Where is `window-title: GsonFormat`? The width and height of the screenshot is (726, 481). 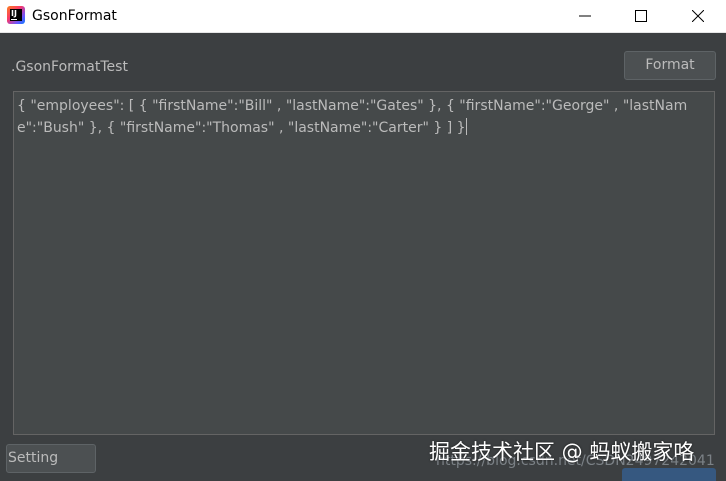 window-title: GsonFormat is located at coordinates (74, 16).